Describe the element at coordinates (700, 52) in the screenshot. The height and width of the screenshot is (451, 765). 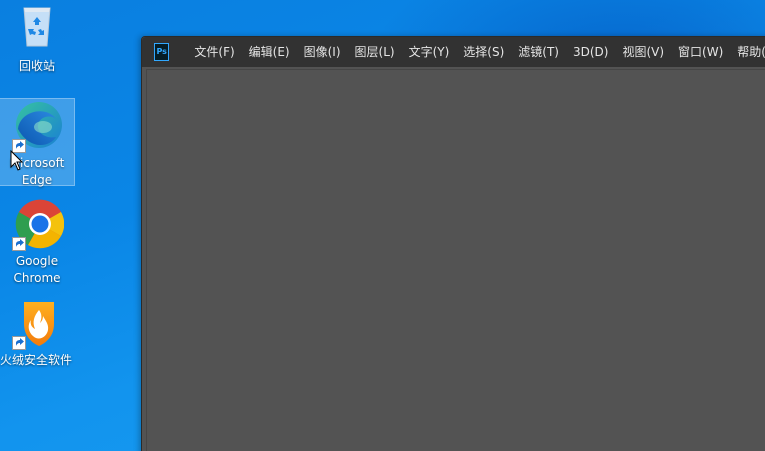
I see `menu-window: 窗口(W)` at that location.